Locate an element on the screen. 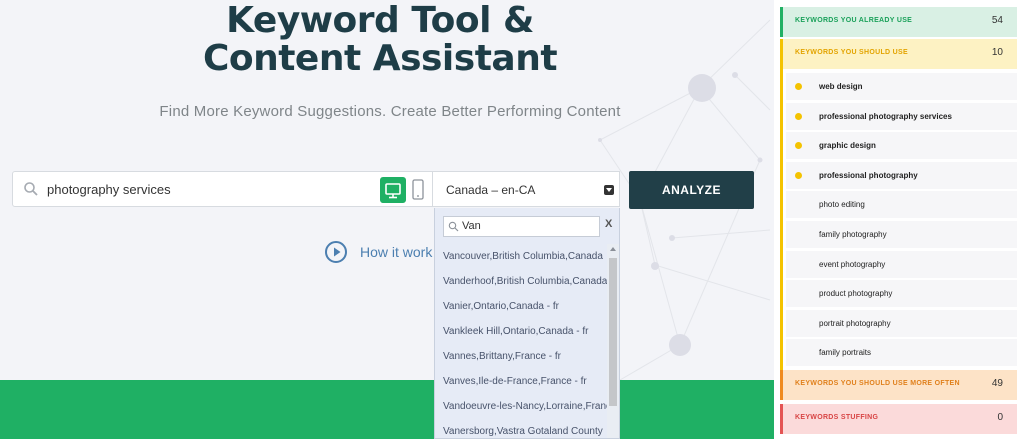 The image size is (1024, 439). section-count: 0 is located at coordinates (1000, 417).